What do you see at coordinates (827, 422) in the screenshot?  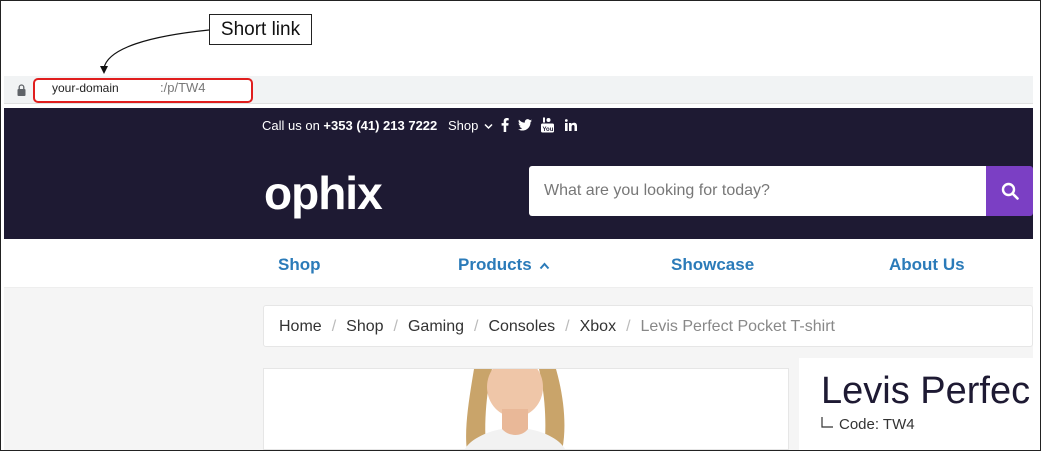 I see `sub-item-corner-icon` at bounding box center [827, 422].